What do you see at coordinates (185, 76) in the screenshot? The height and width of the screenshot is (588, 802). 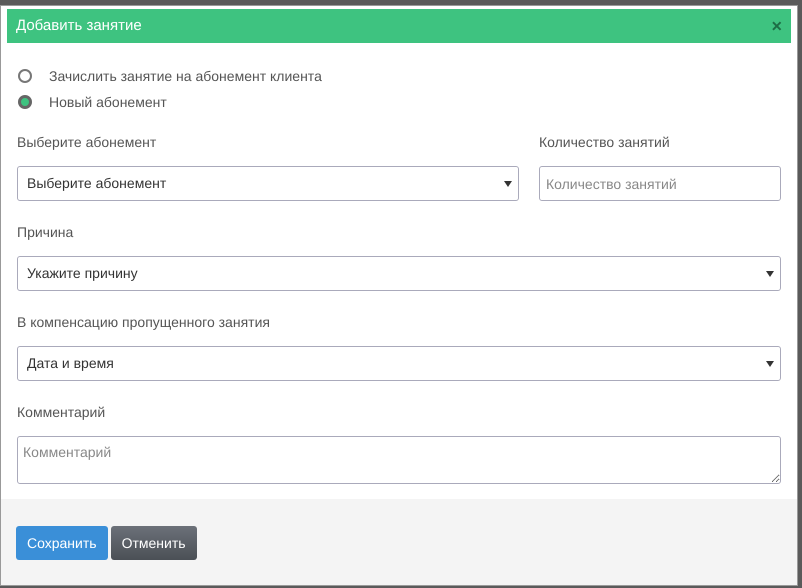 I see `radio-label: Зачислить занятие на абонемент клиента` at bounding box center [185, 76].